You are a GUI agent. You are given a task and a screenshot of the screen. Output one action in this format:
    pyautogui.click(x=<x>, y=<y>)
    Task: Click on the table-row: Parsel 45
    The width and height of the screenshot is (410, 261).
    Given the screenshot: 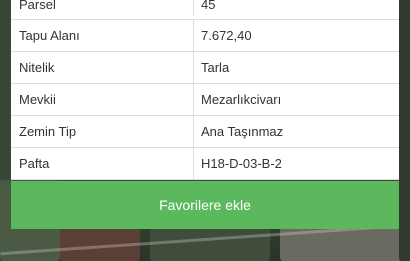 What is the action you would take?
    pyautogui.click(x=205, y=10)
    